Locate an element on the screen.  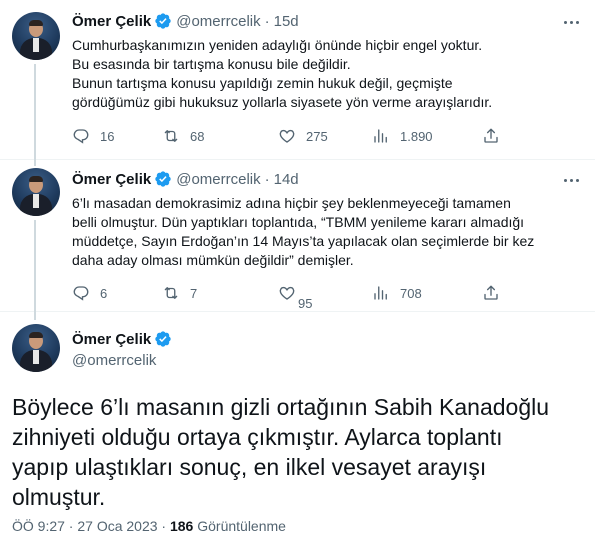
tweet-time: 14d is located at coordinates (286, 179).